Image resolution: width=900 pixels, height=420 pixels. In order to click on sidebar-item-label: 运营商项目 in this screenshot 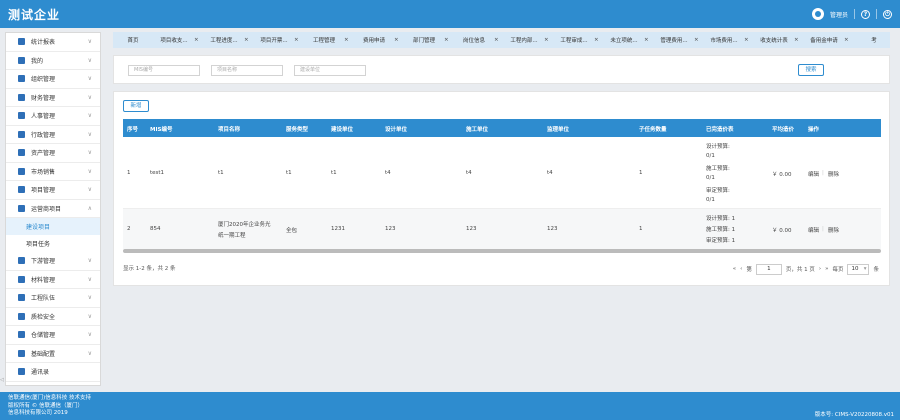, I will do `click(46, 209)`.